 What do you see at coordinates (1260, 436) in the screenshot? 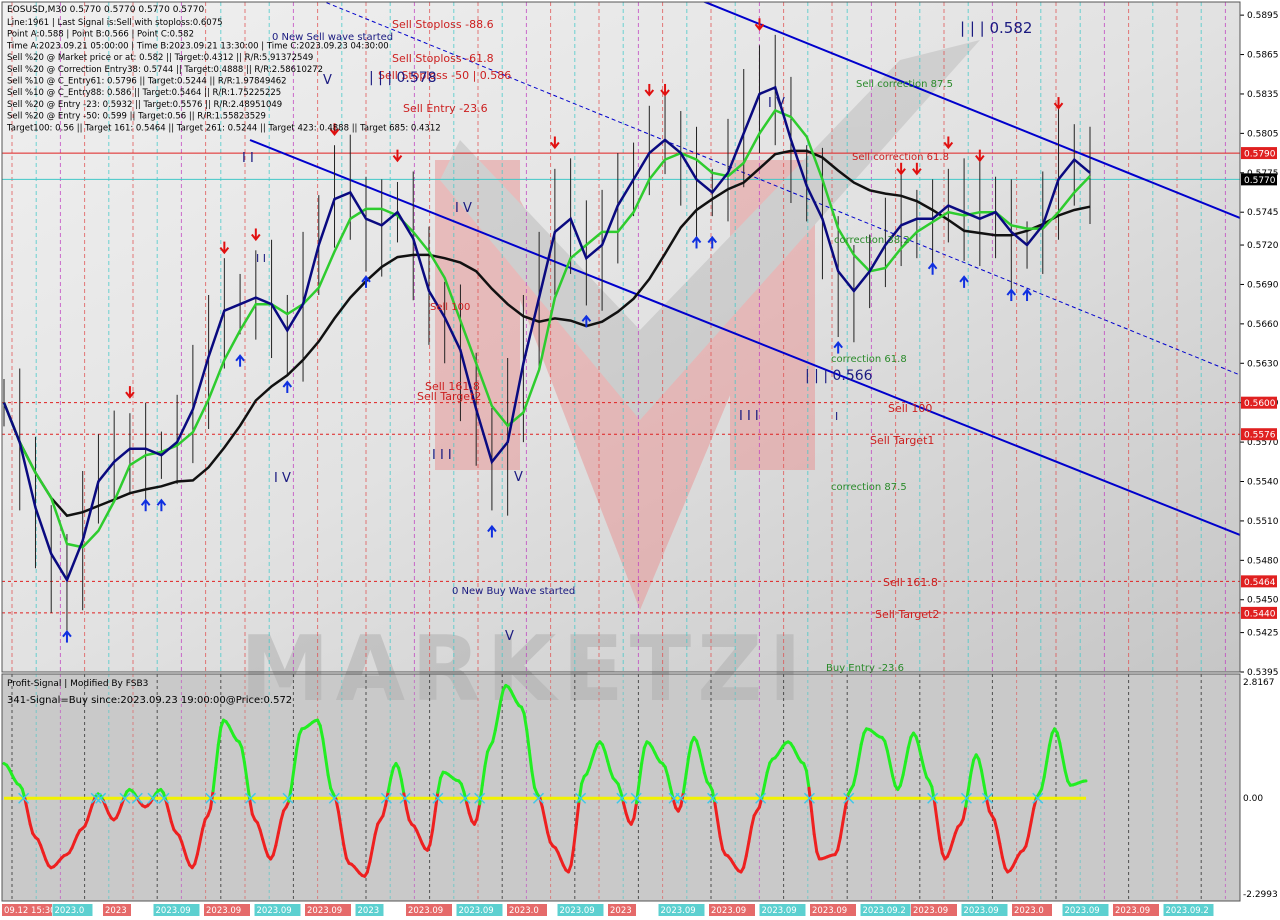
I see `price-marker-label: 0.5576` at bounding box center [1260, 436].